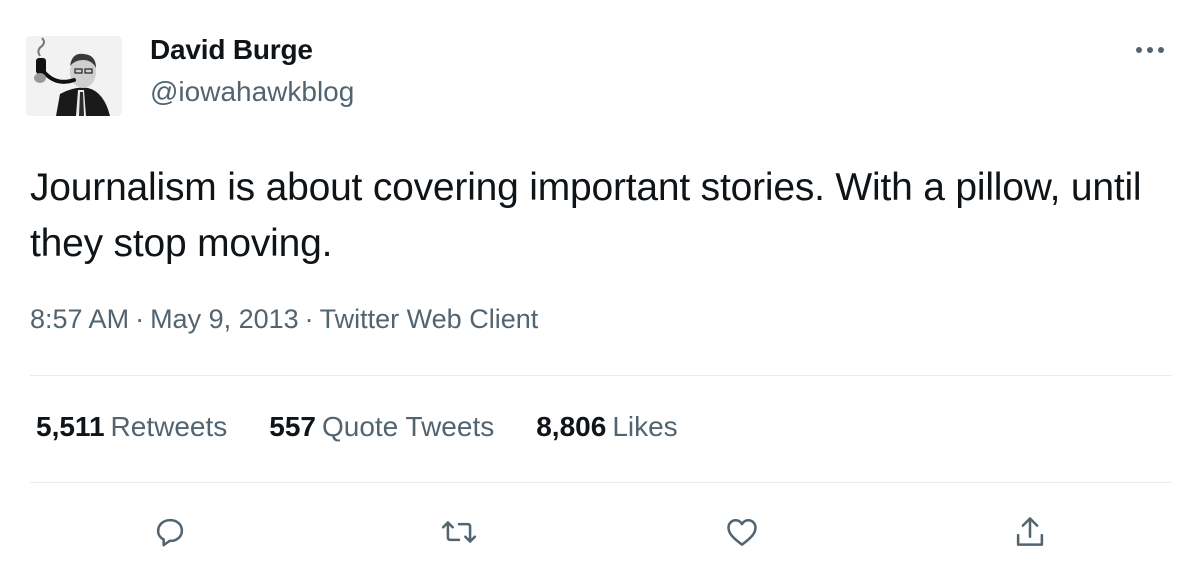 The width and height of the screenshot is (1200, 570). Describe the element at coordinates (292, 426) in the screenshot. I see `stat-count: 557` at that location.